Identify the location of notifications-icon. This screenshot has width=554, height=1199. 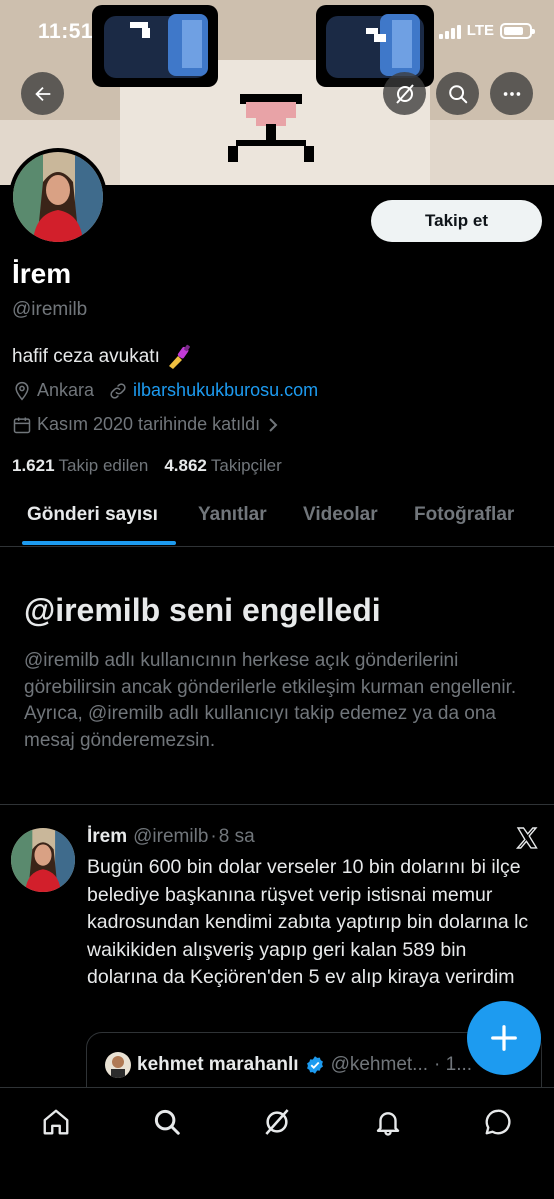
(388, 1124).